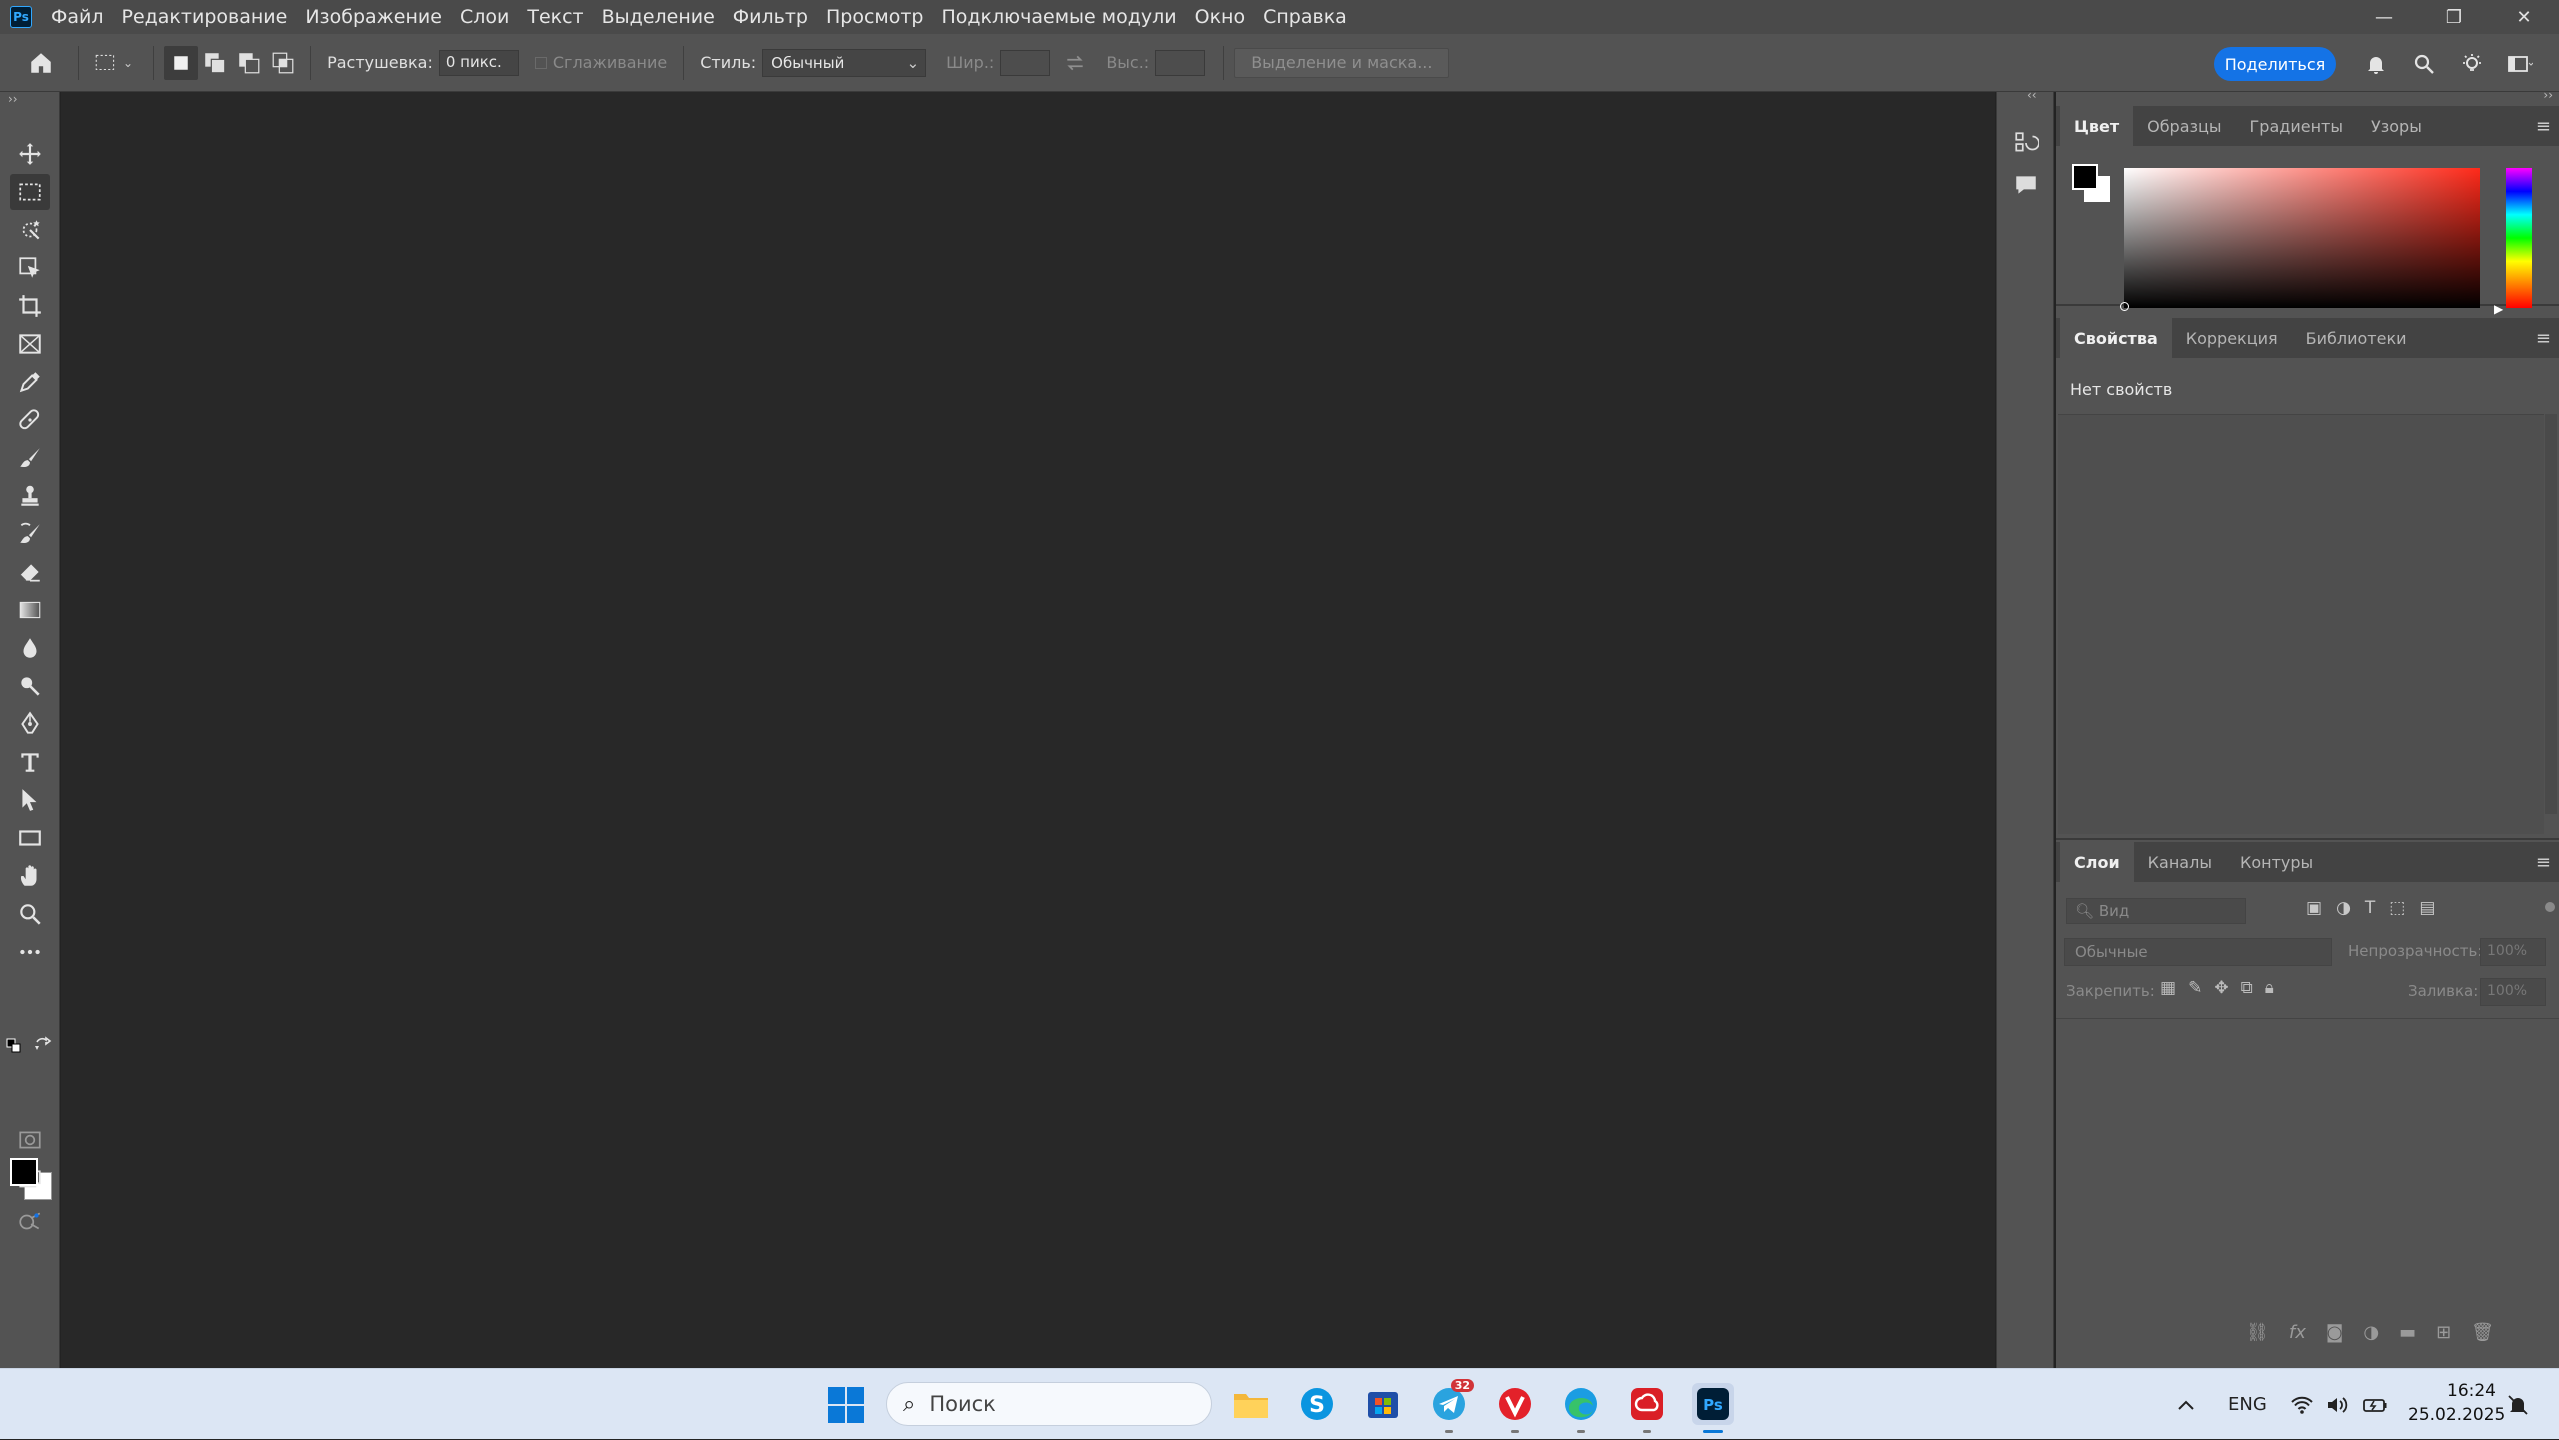 This screenshot has width=2559, height=1440. Describe the element at coordinates (770, 17) in the screenshot. I see `menu-filter: Фильтр` at that location.